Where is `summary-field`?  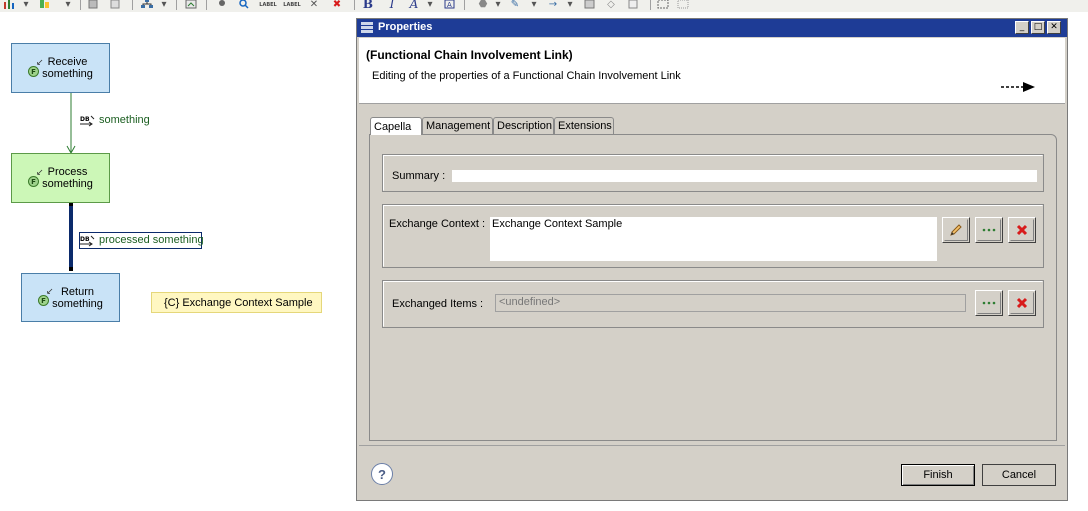 summary-field is located at coordinates (744, 176).